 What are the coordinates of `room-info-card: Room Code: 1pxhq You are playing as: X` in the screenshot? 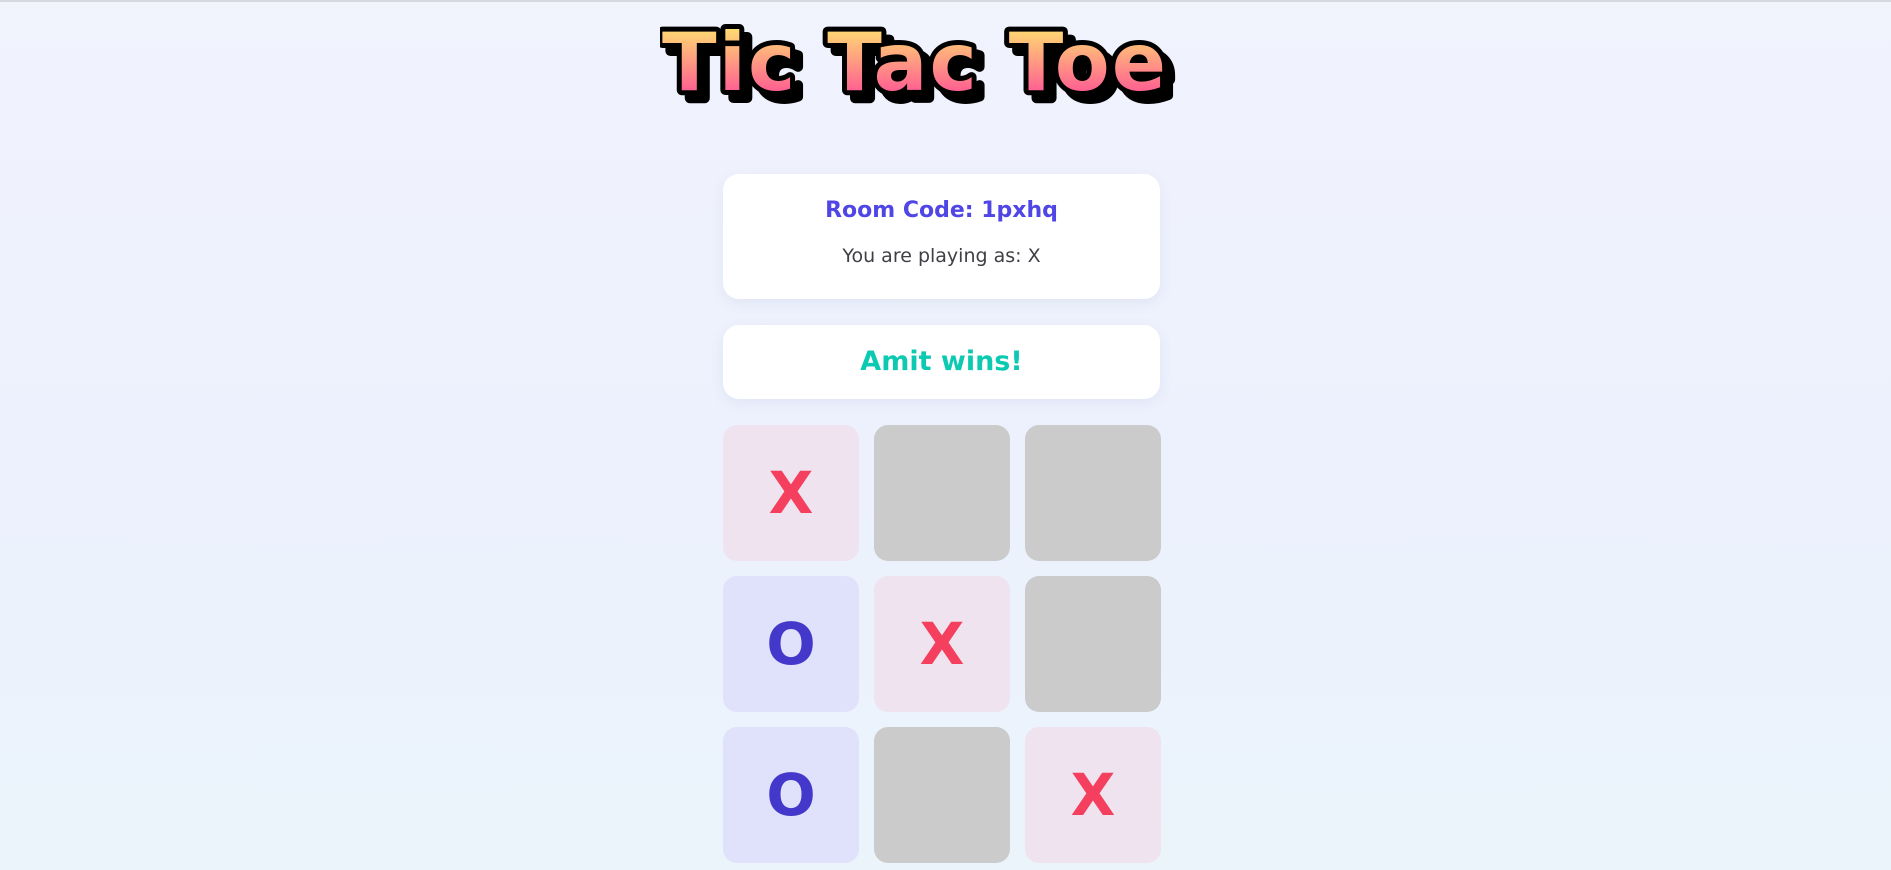 It's located at (941, 236).